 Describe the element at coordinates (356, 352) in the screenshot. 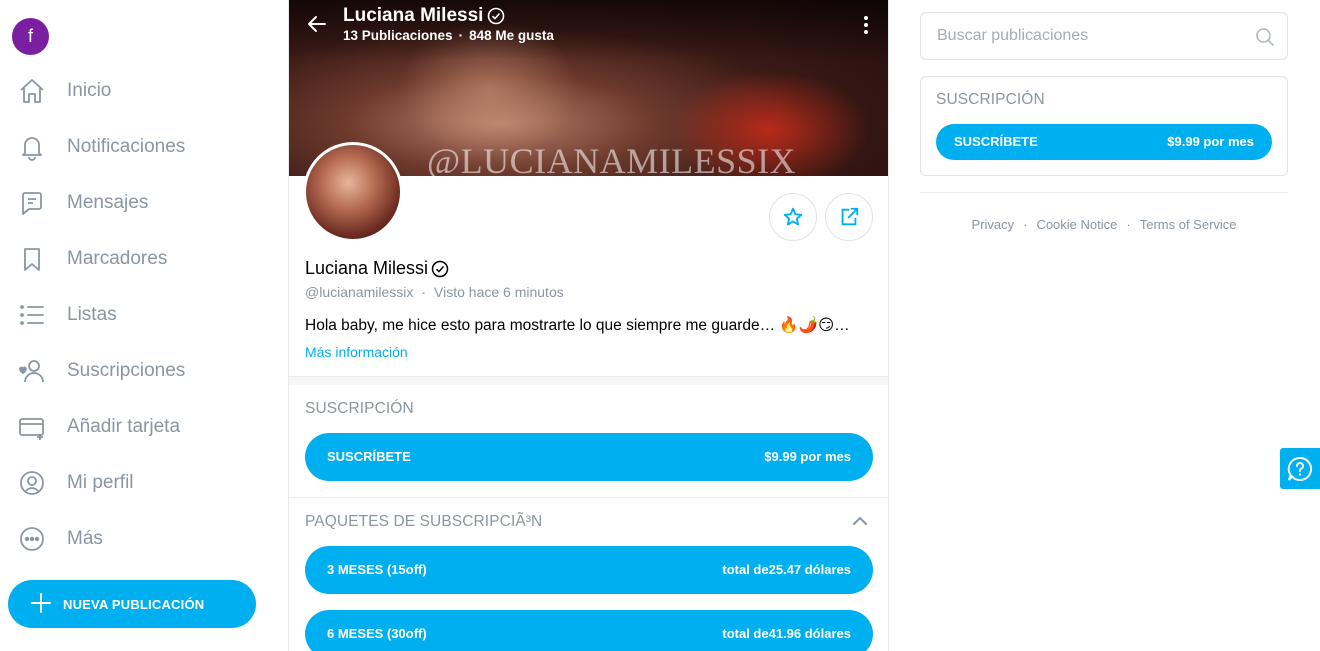

I see `more-info-link: Más información` at that location.